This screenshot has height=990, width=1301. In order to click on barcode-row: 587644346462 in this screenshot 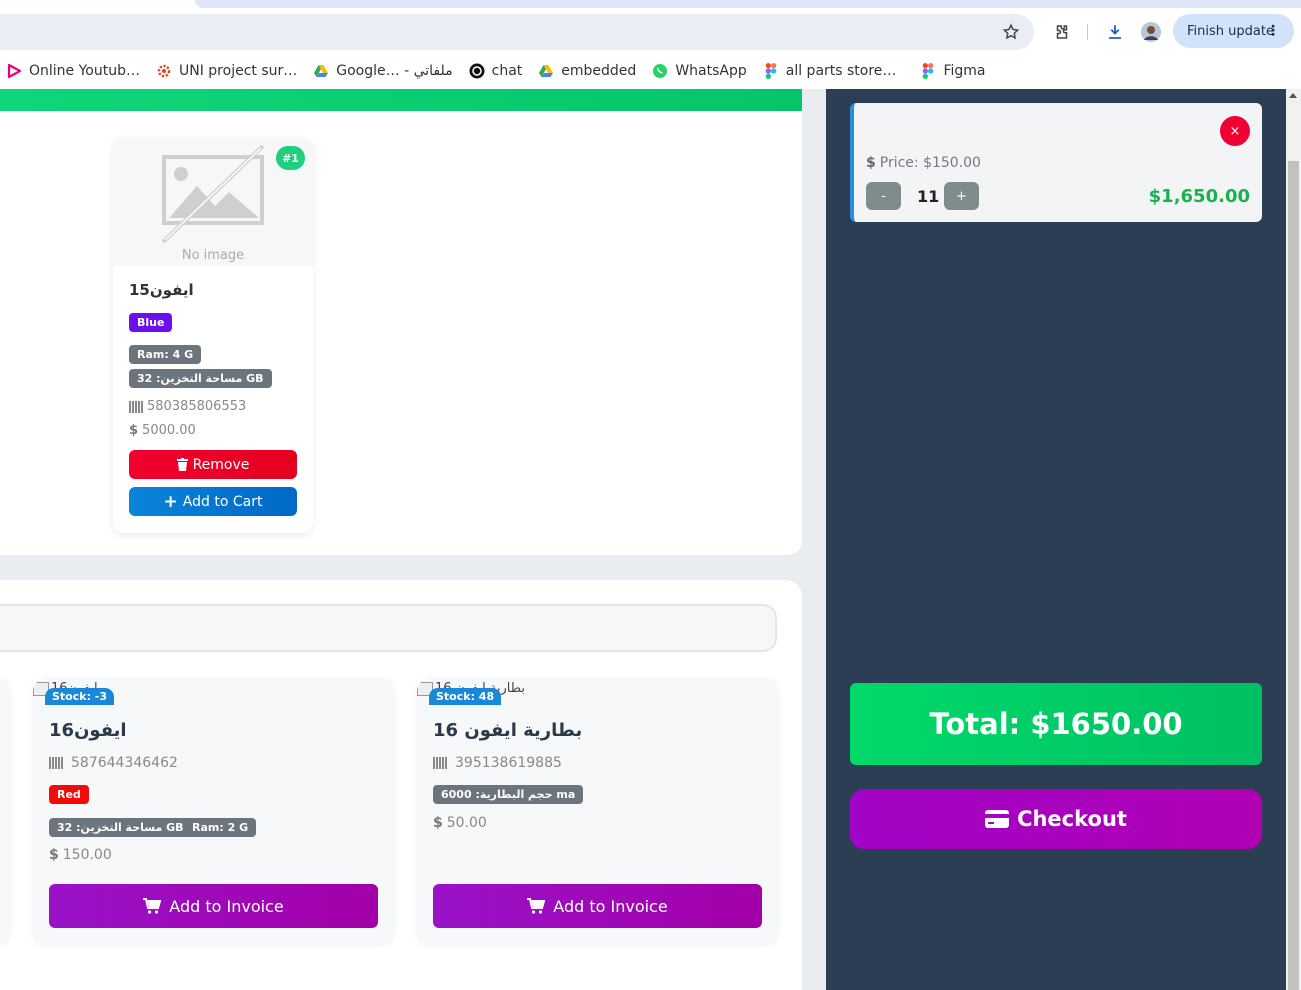, I will do `click(113, 763)`.